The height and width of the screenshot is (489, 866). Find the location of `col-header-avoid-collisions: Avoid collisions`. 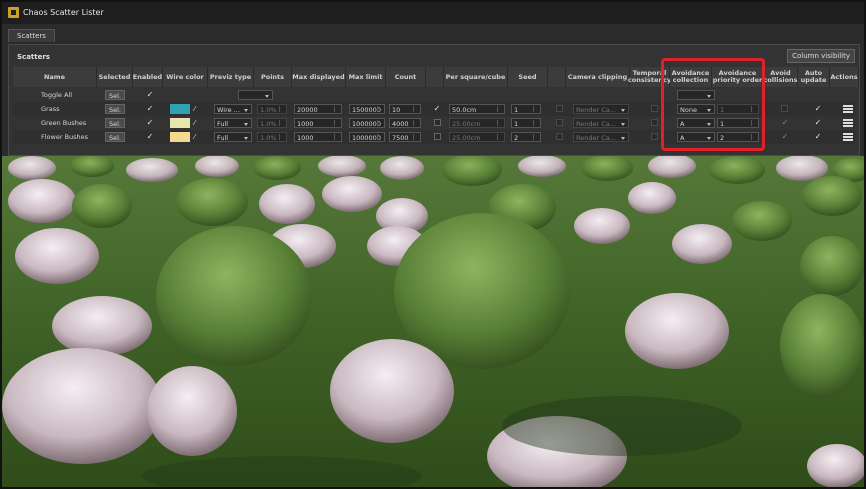

col-header-avoid-collisions: Avoid collisions is located at coordinates (780, 77).